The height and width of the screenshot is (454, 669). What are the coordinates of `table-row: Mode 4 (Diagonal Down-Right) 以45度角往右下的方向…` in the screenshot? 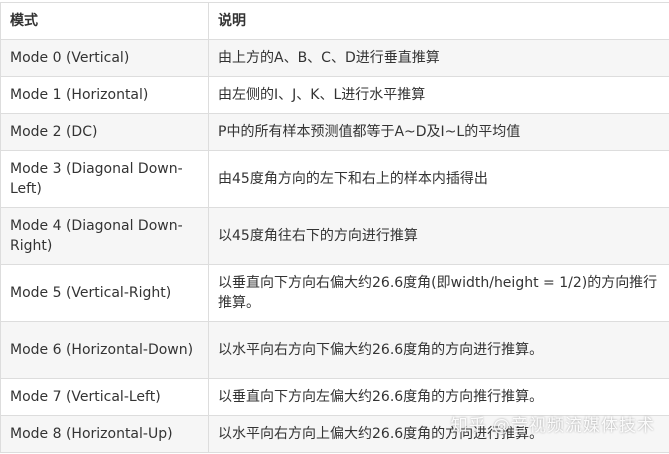 It's located at (335, 236).